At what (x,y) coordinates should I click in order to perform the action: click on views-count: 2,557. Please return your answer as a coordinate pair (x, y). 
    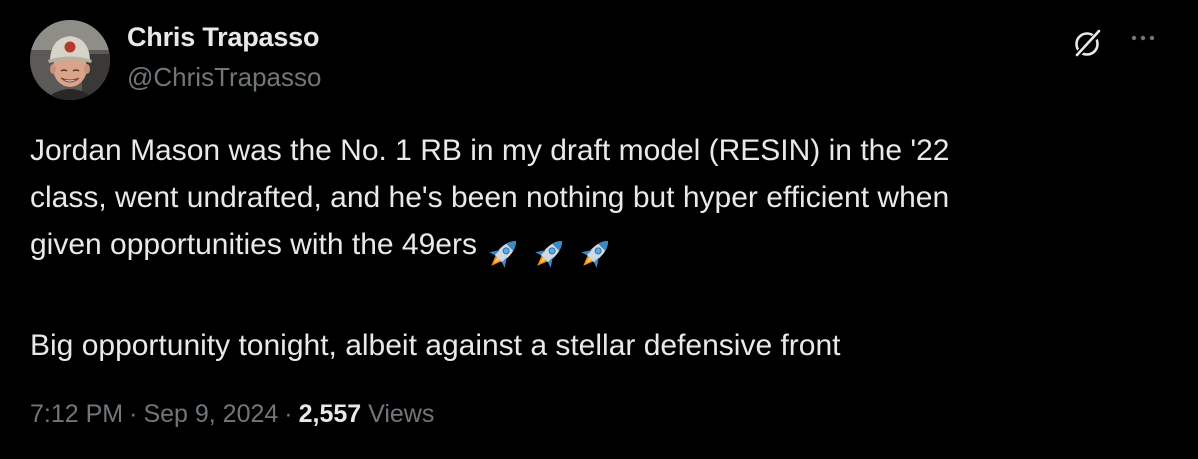
    Looking at the image, I should click on (330, 414).